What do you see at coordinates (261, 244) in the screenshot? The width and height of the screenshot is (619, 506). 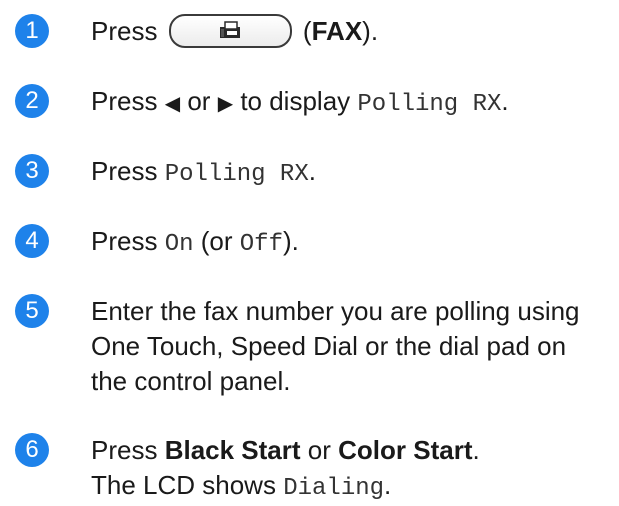 I see `lcd-off-text: Off` at bounding box center [261, 244].